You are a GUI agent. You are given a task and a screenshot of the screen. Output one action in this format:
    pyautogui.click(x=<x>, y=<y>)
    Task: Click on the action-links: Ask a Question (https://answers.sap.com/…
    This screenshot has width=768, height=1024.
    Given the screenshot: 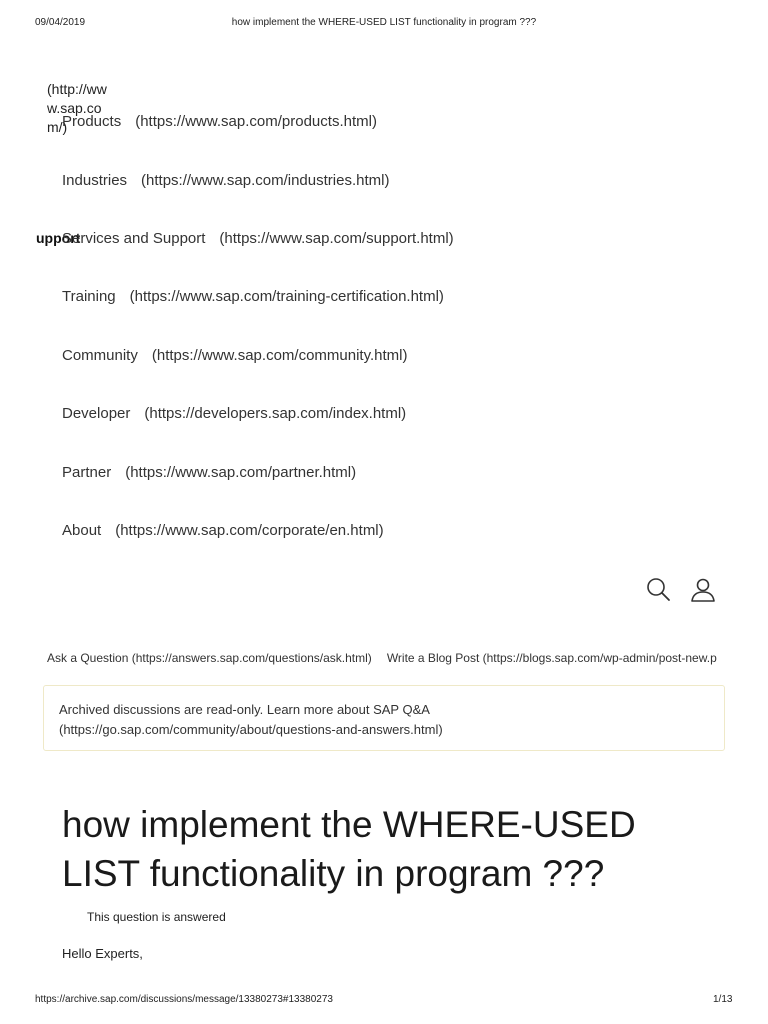 What is the action you would take?
    pyautogui.click(x=389, y=658)
    